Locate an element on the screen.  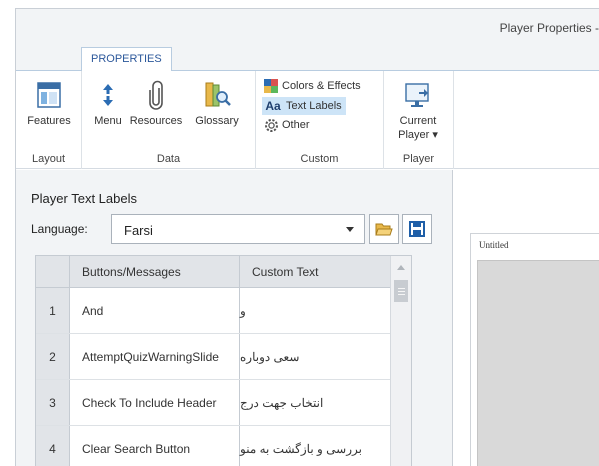
preview-stage is located at coordinates (538, 363).